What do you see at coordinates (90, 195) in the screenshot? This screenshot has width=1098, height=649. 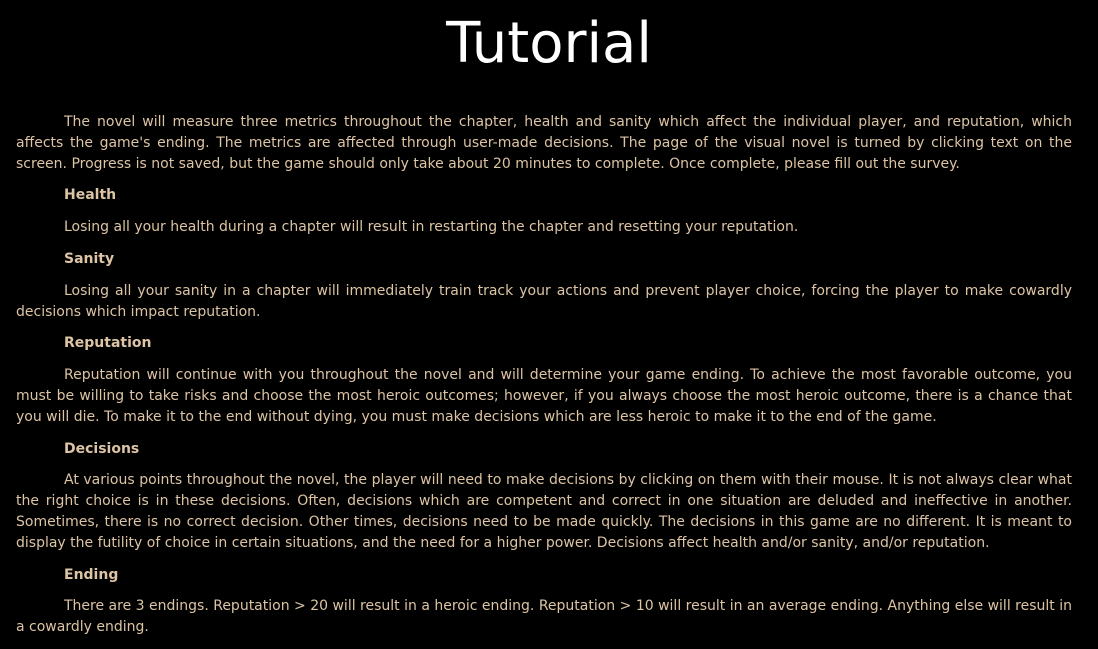 I see `health-heading: Health` at bounding box center [90, 195].